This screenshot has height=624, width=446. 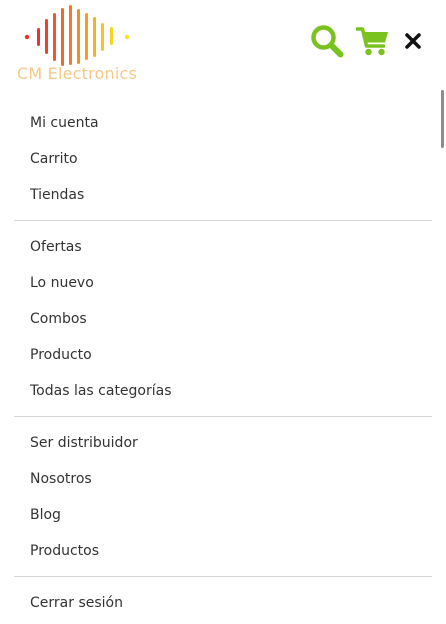 I want to click on menu-item-ser-distribuidor: Ser distribuidor, so click(x=223, y=443).